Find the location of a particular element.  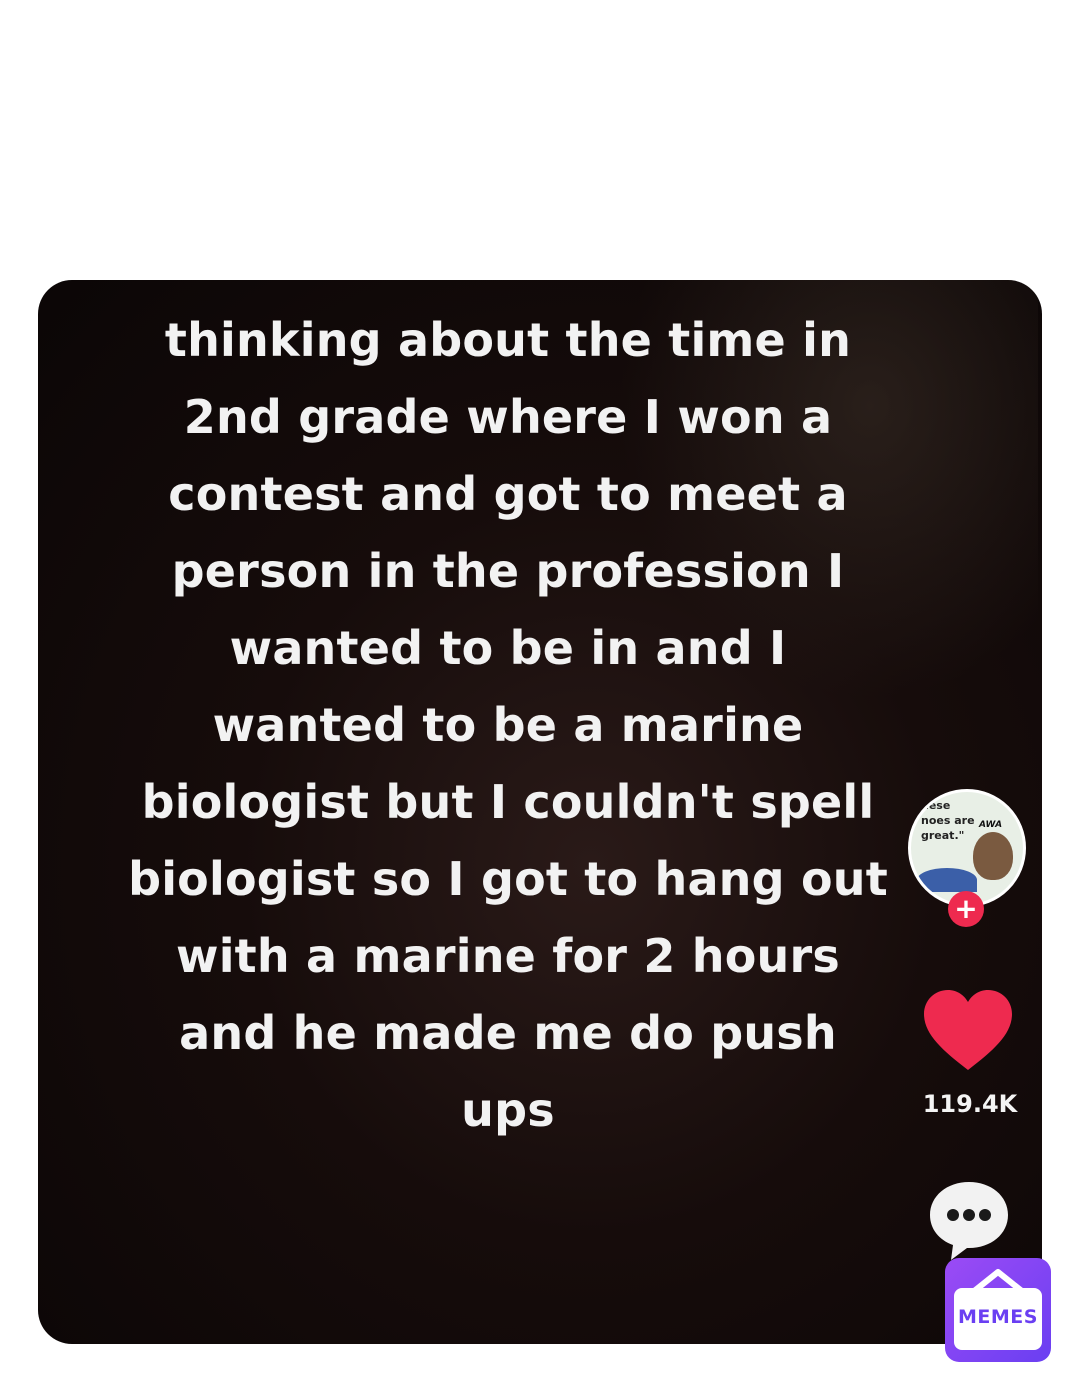

avatar-logo: AWA is located at coordinates (991, 825).